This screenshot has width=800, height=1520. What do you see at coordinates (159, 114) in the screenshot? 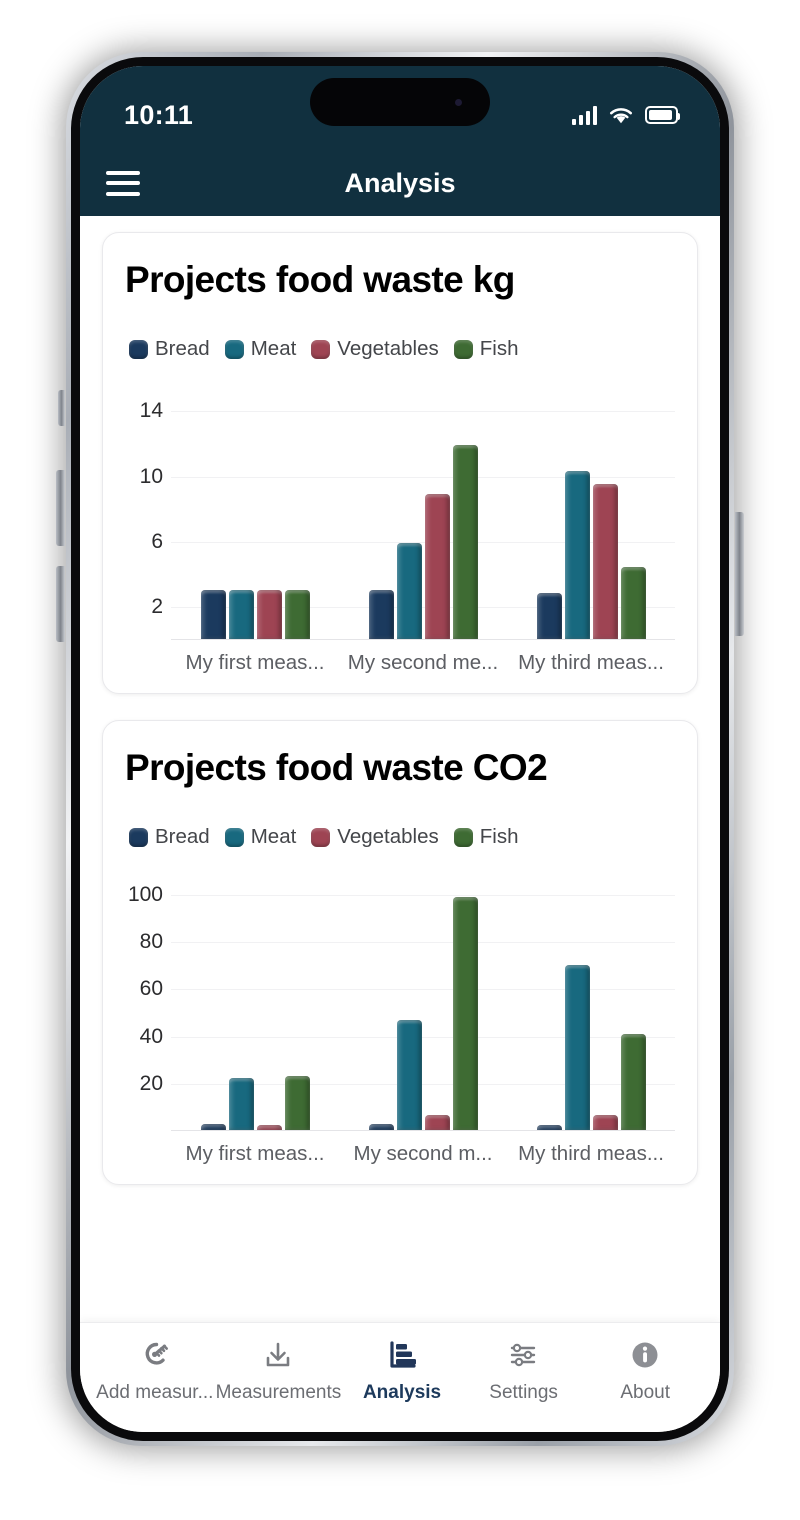
I see `status-clock: 10:11` at bounding box center [159, 114].